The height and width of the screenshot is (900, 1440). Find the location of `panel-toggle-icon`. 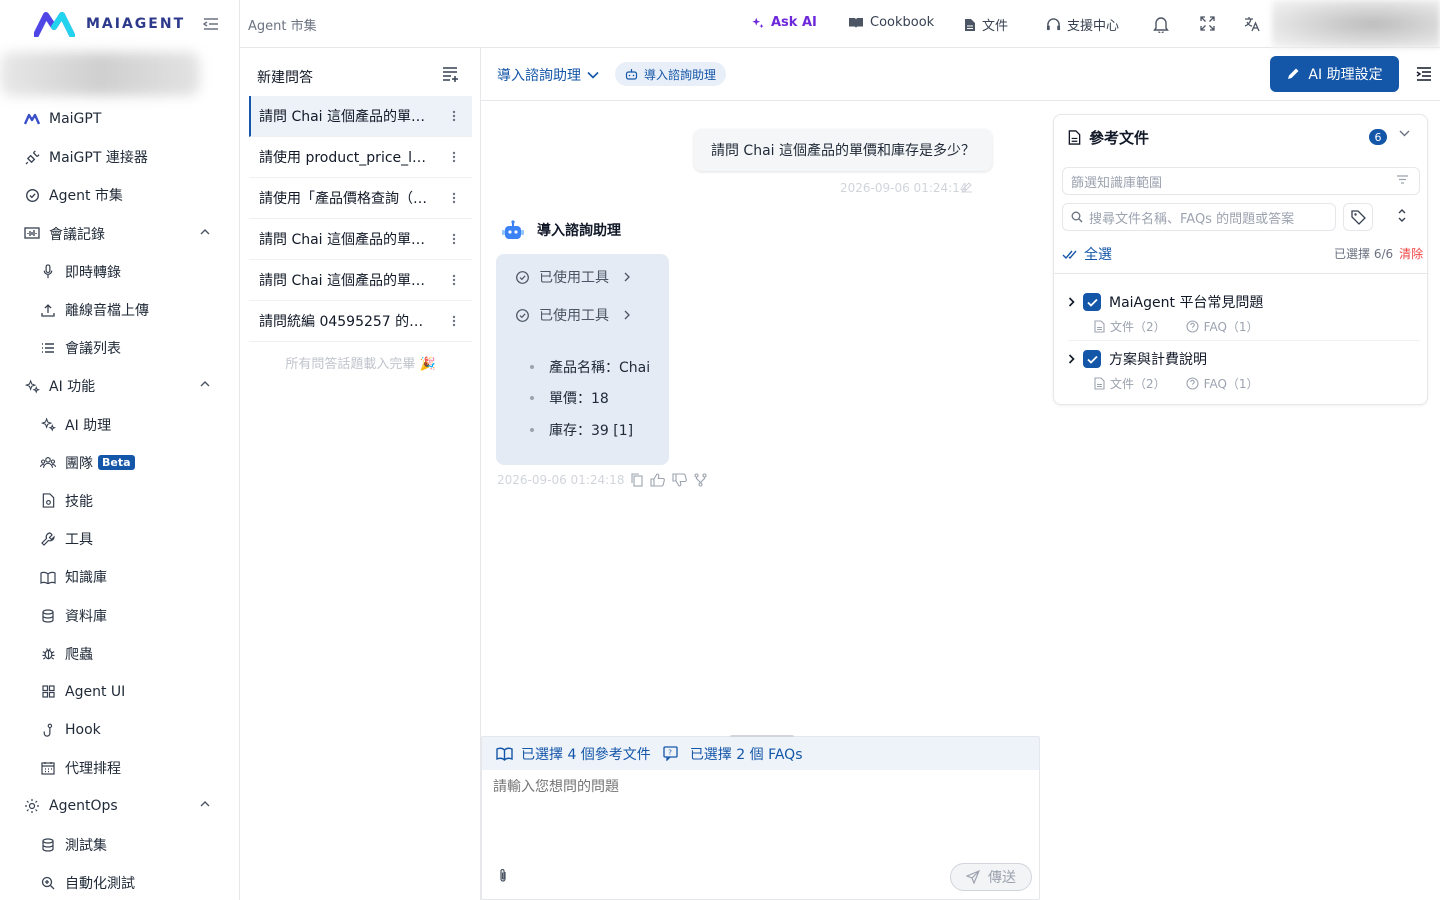

panel-toggle-icon is located at coordinates (1424, 74).